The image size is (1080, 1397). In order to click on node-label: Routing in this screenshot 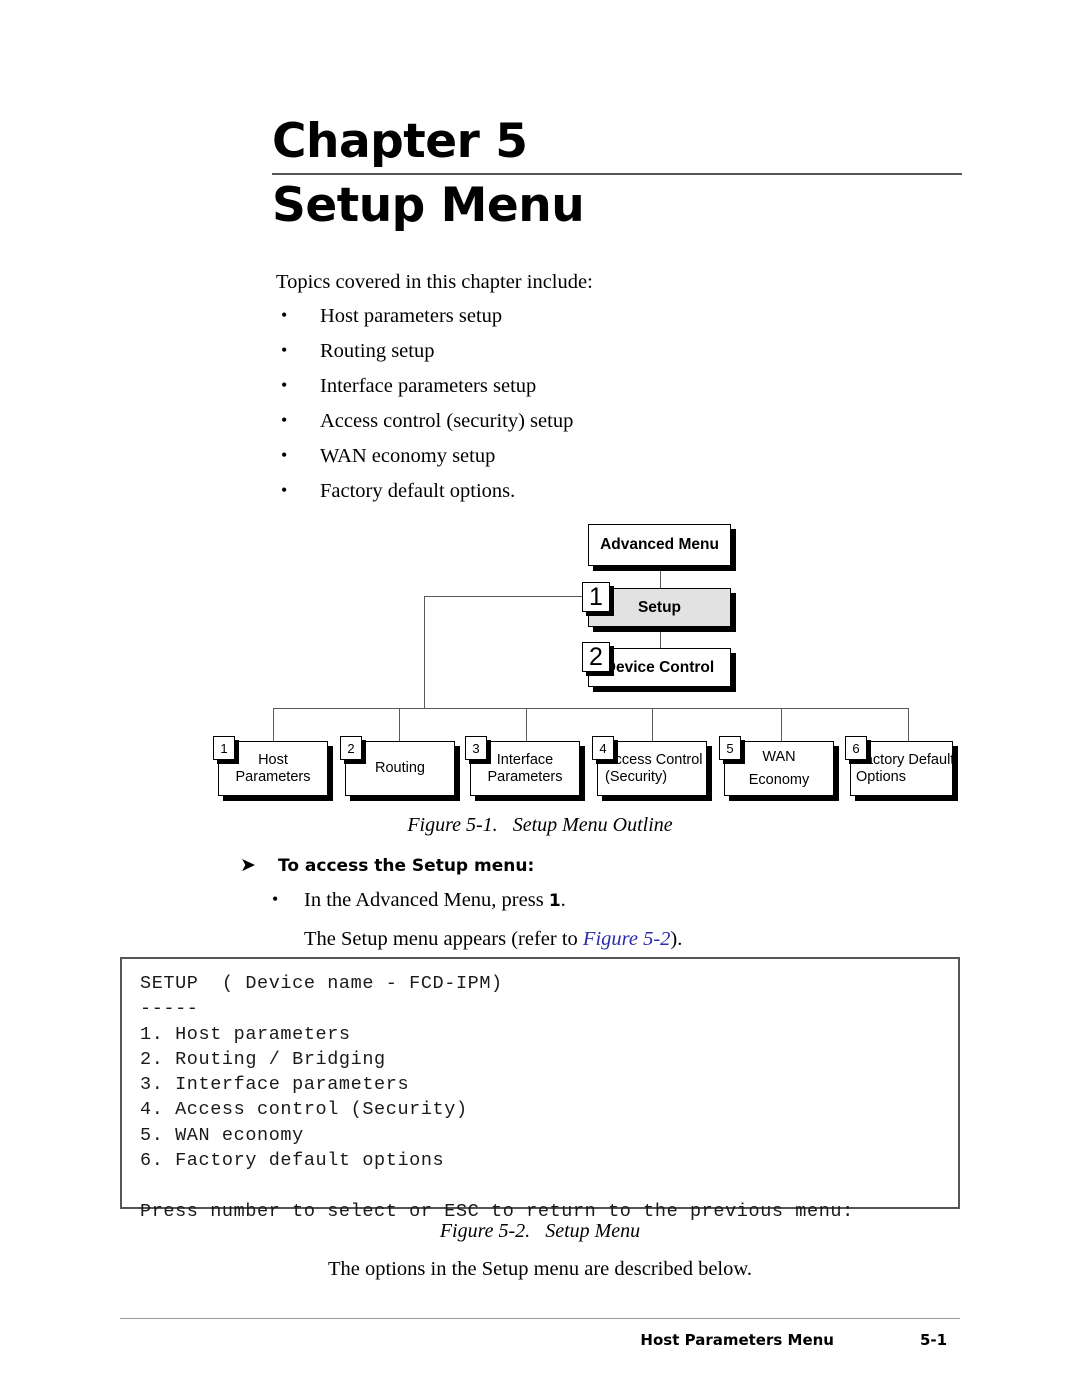, I will do `click(400, 768)`.